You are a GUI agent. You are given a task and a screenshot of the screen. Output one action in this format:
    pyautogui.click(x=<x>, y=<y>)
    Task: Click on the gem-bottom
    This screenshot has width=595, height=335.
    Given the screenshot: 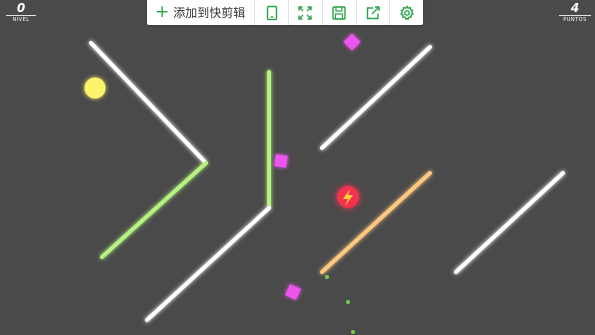 What is the action you would take?
    pyautogui.click(x=293, y=292)
    